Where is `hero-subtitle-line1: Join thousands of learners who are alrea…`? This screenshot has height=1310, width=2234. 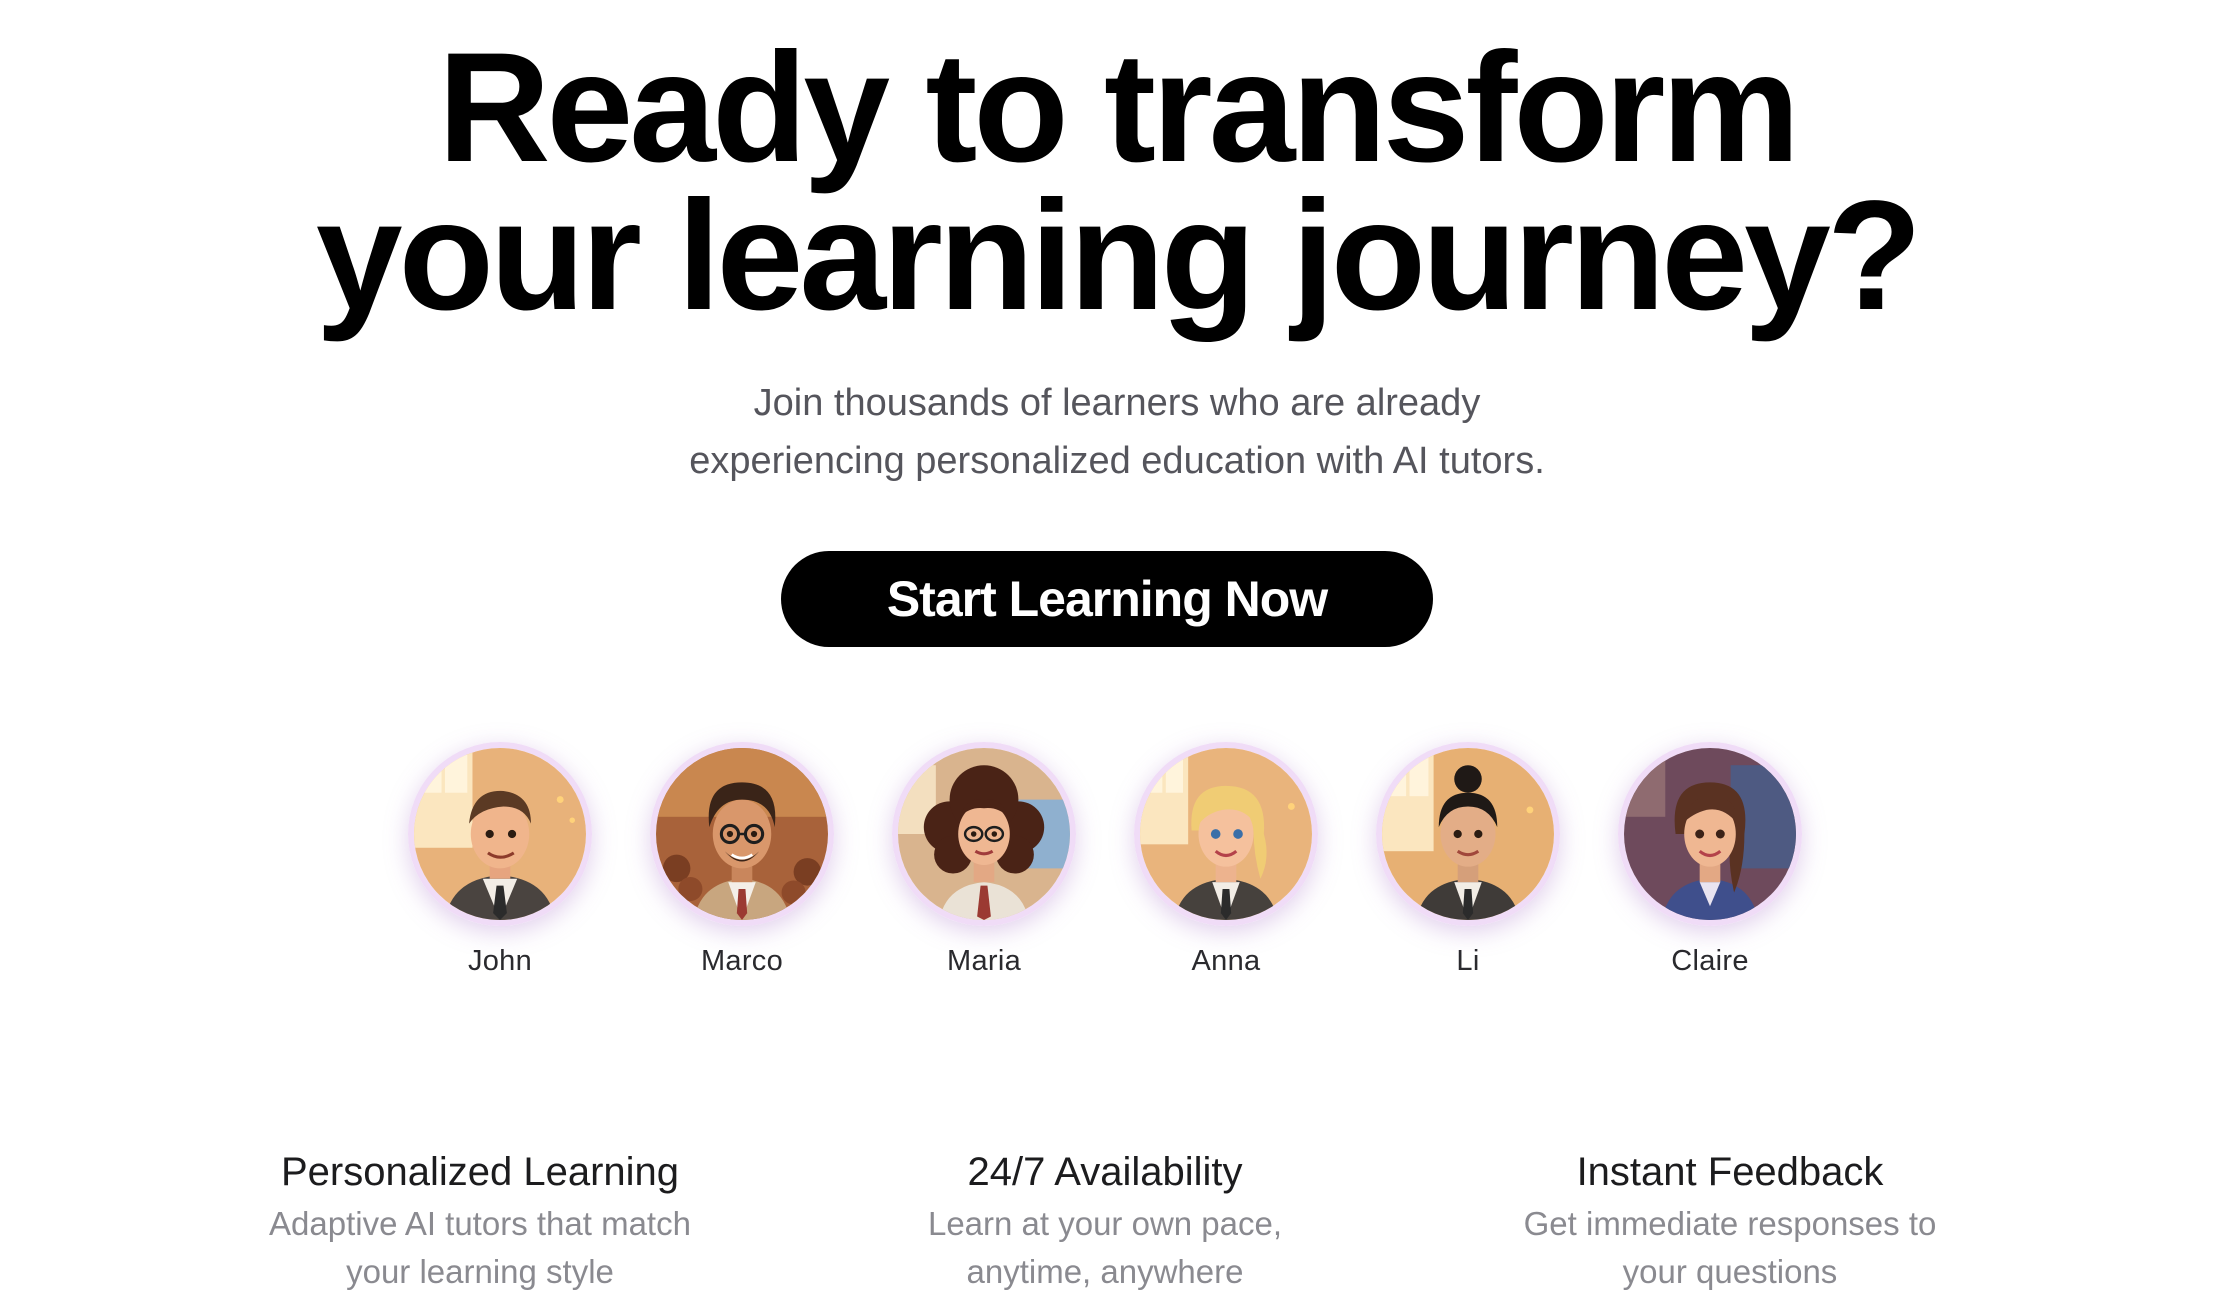
hero-subtitle-line1: Join thousands of learners who are alrea… is located at coordinates (1117, 403).